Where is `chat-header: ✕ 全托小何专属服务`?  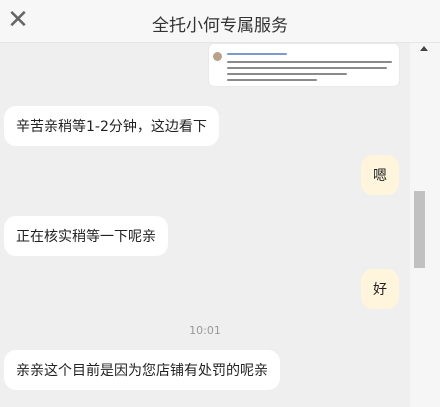 chat-header: ✕ 全托小何专属服务 is located at coordinates (220, 21).